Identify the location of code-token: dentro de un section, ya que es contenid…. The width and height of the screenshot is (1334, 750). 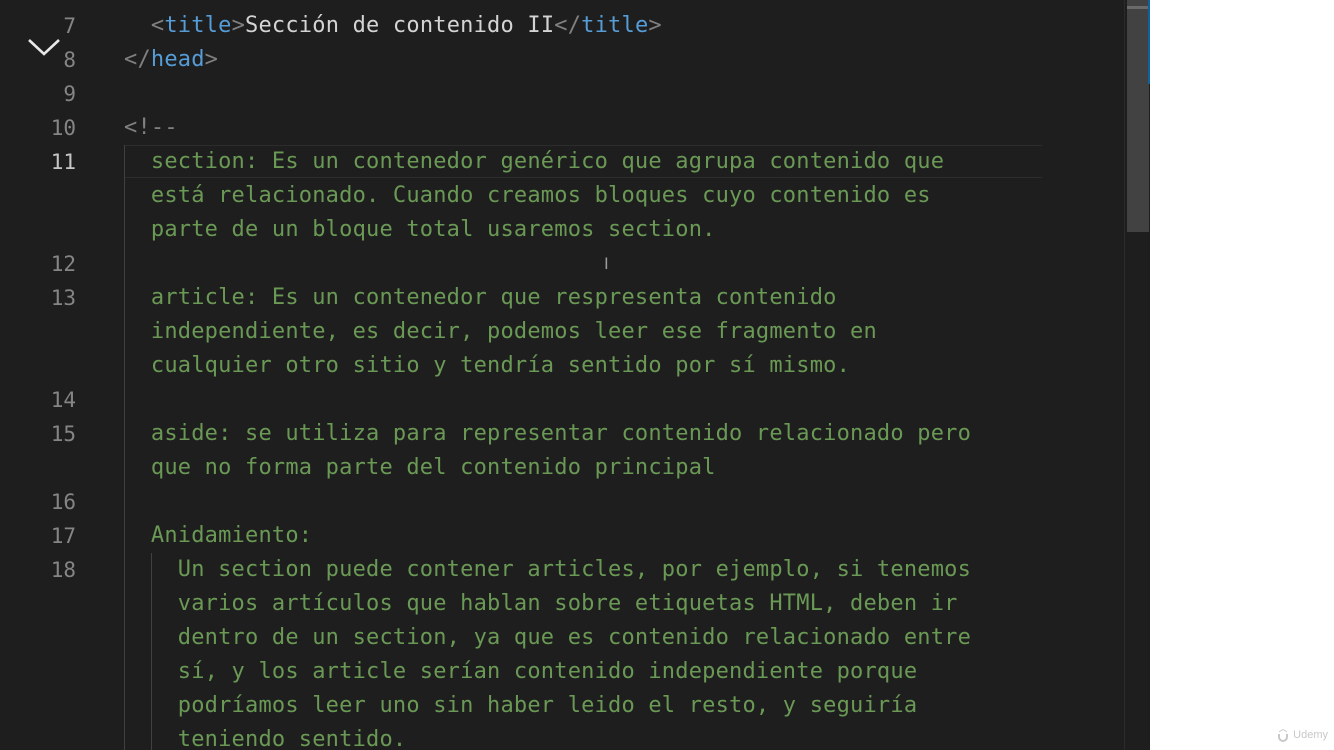
(548, 637).